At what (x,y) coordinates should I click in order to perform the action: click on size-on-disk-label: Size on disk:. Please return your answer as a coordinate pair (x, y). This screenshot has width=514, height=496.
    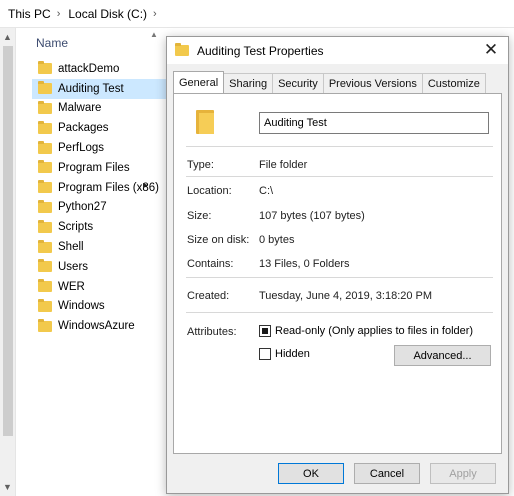
    Looking at the image, I should click on (218, 240).